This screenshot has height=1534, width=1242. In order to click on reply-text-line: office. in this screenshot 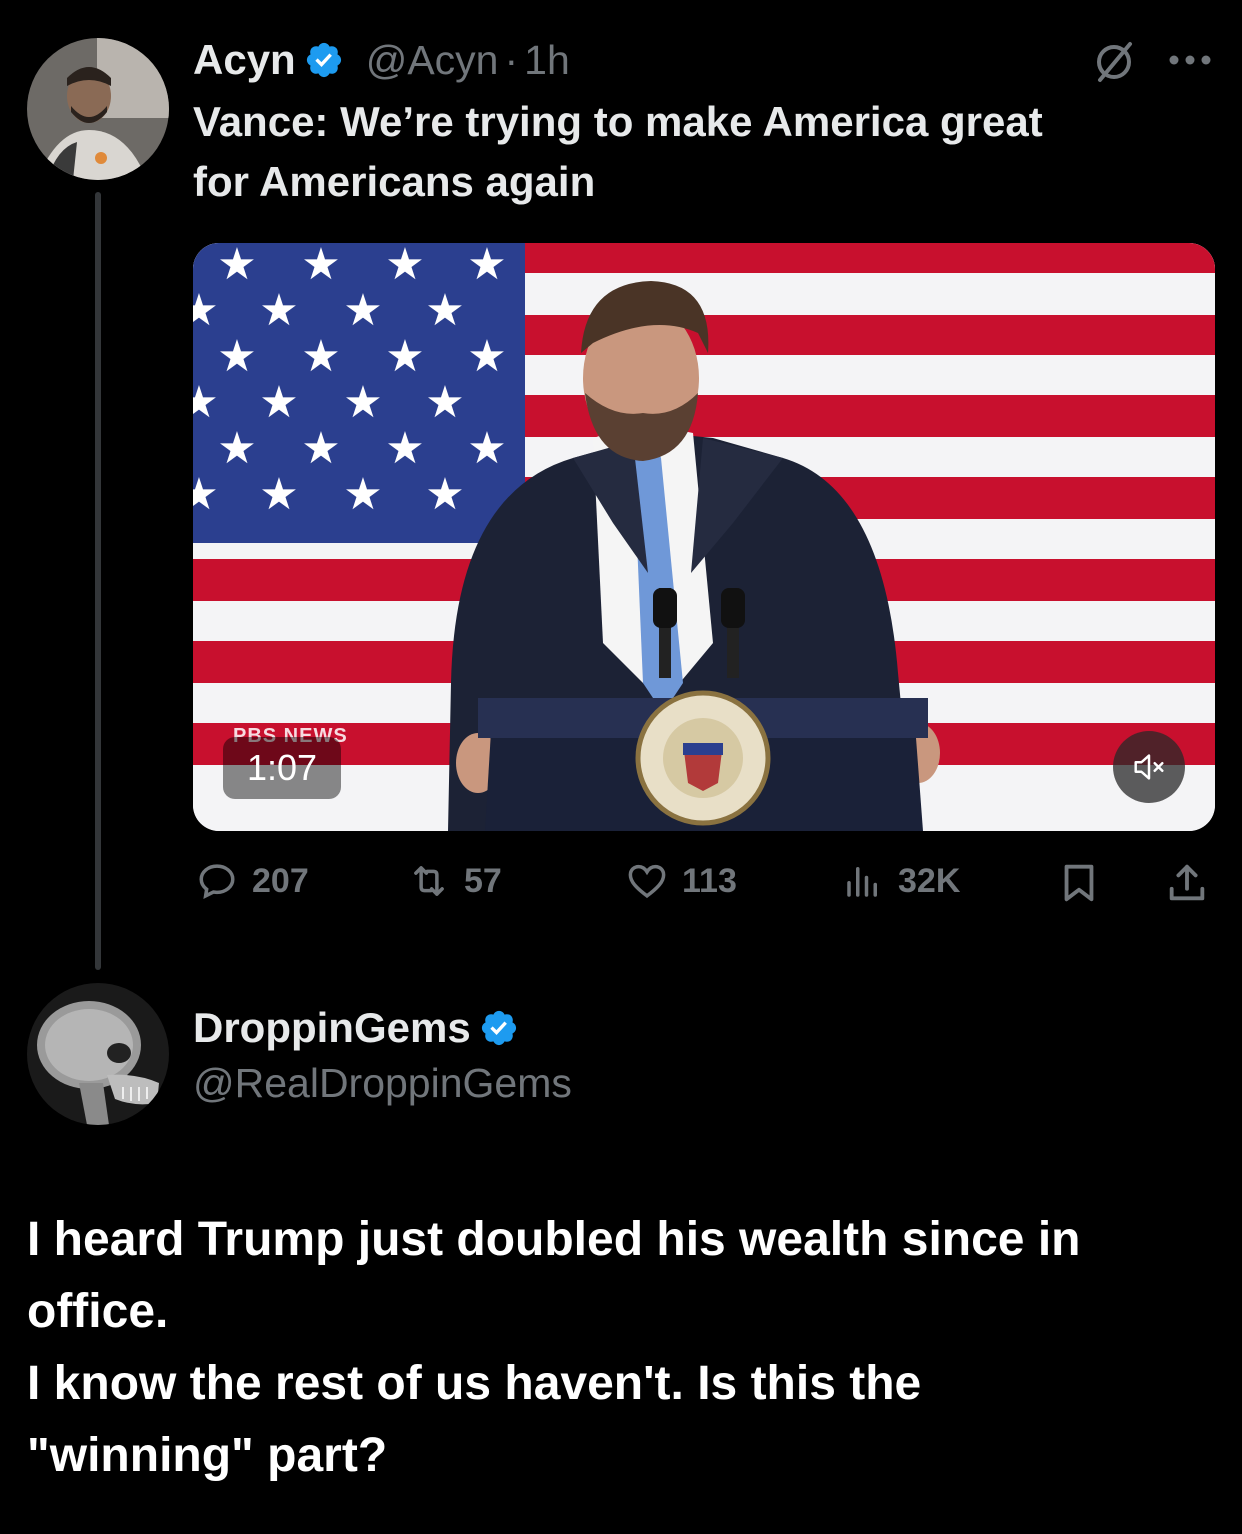, I will do `click(98, 1311)`.